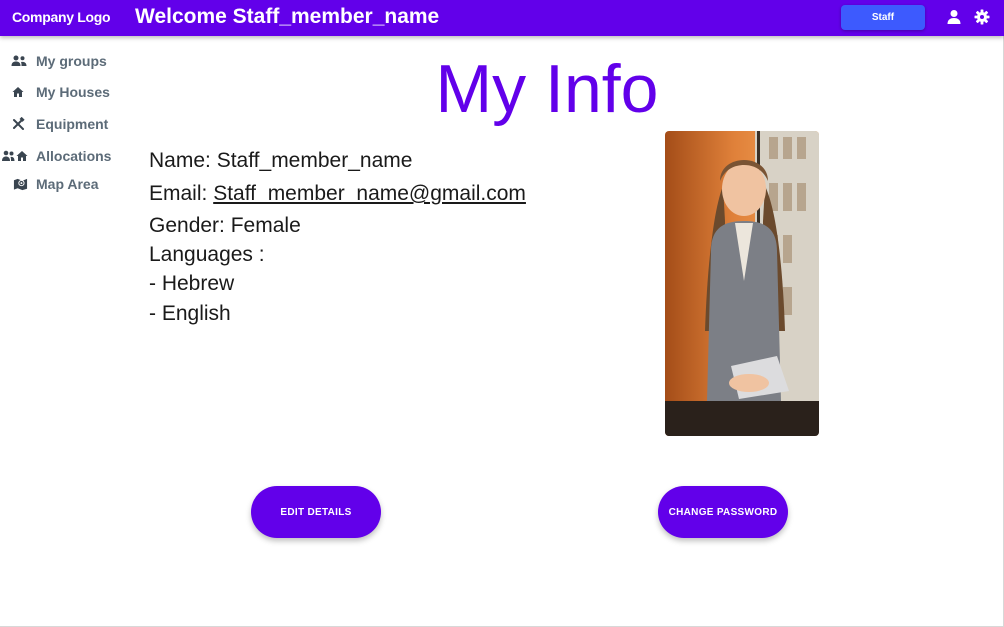 The image size is (1004, 627). Describe the element at coordinates (723, 512) in the screenshot. I see `change-password-button: CHANGE PASSWORD` at that location.